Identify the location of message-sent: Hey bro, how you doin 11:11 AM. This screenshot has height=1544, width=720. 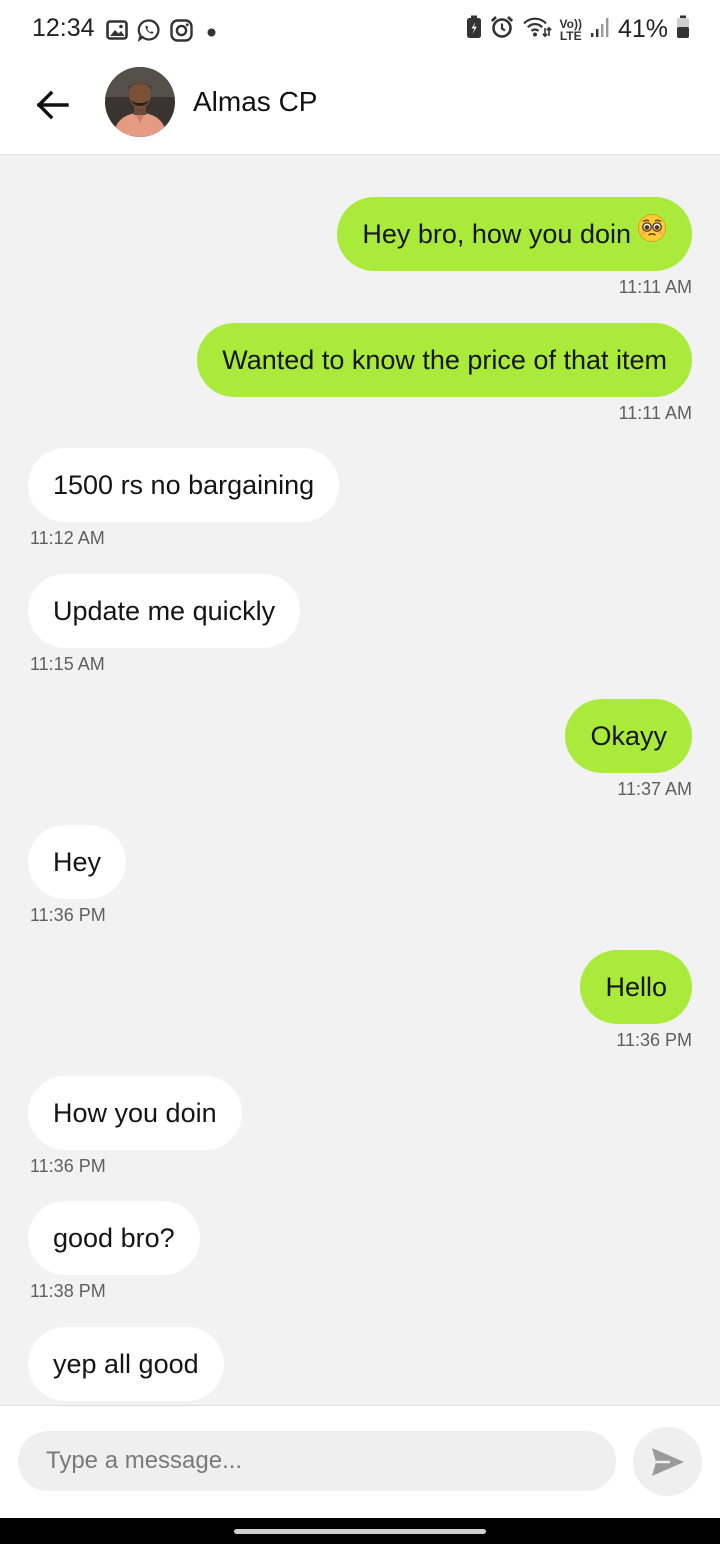
(514, 247).